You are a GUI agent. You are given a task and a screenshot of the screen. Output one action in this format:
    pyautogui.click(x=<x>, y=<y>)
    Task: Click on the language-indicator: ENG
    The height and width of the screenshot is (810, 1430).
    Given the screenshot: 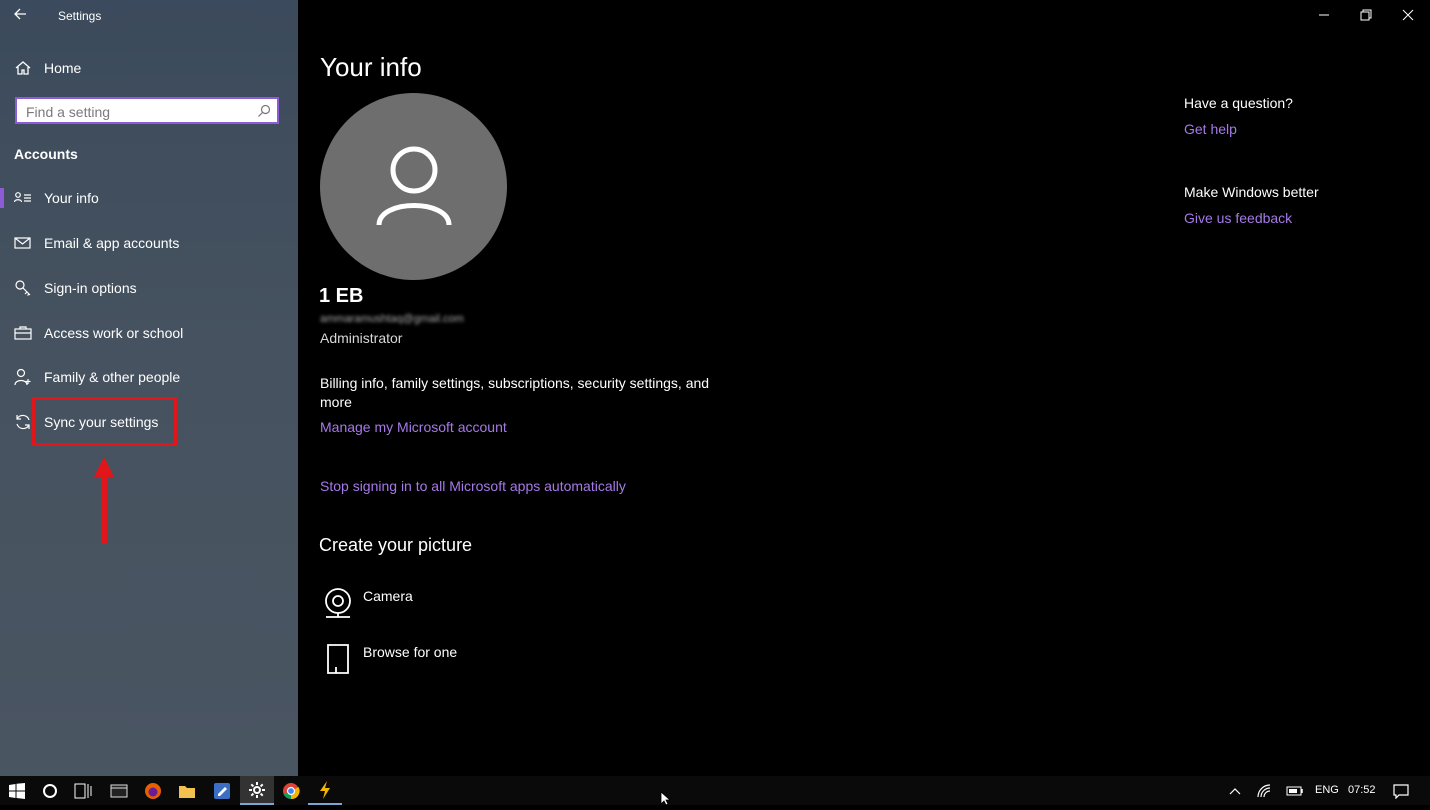 What is the action you would take?
    pyautogui.click(x=1327, y=790)
    